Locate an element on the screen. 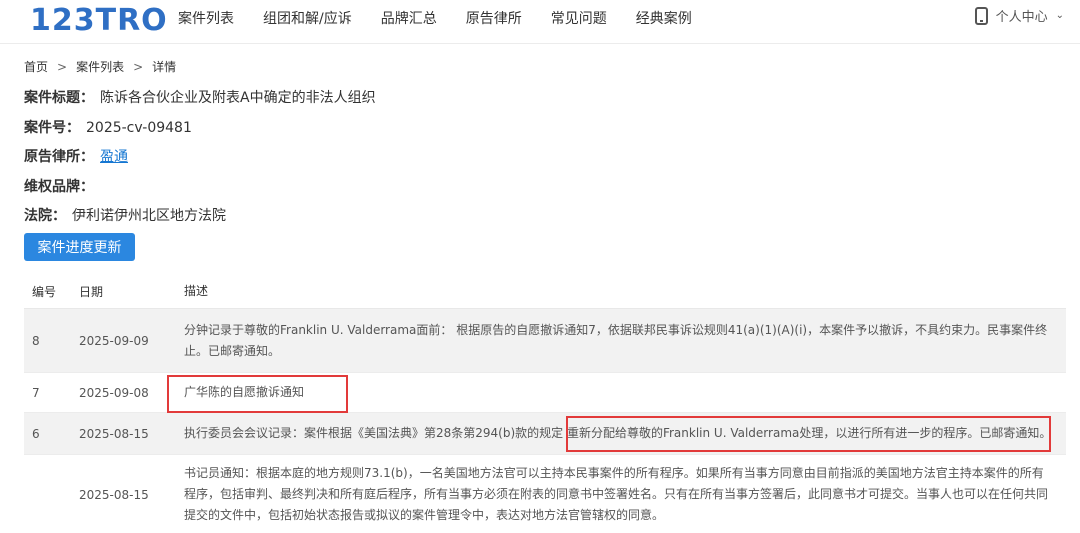 The width and height of the screenshot is (1080, 533). breadcrumb: 首页 > 案件列表 > 详情 is located at coordinates (100, 66).